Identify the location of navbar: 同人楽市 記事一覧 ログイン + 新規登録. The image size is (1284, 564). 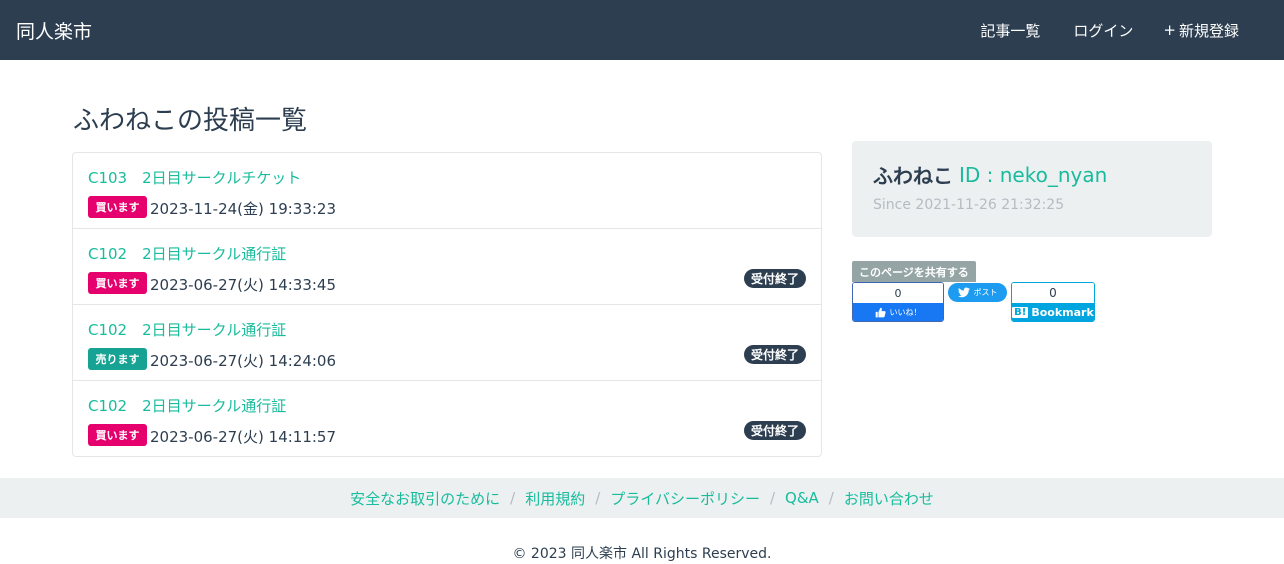
(642, 30).